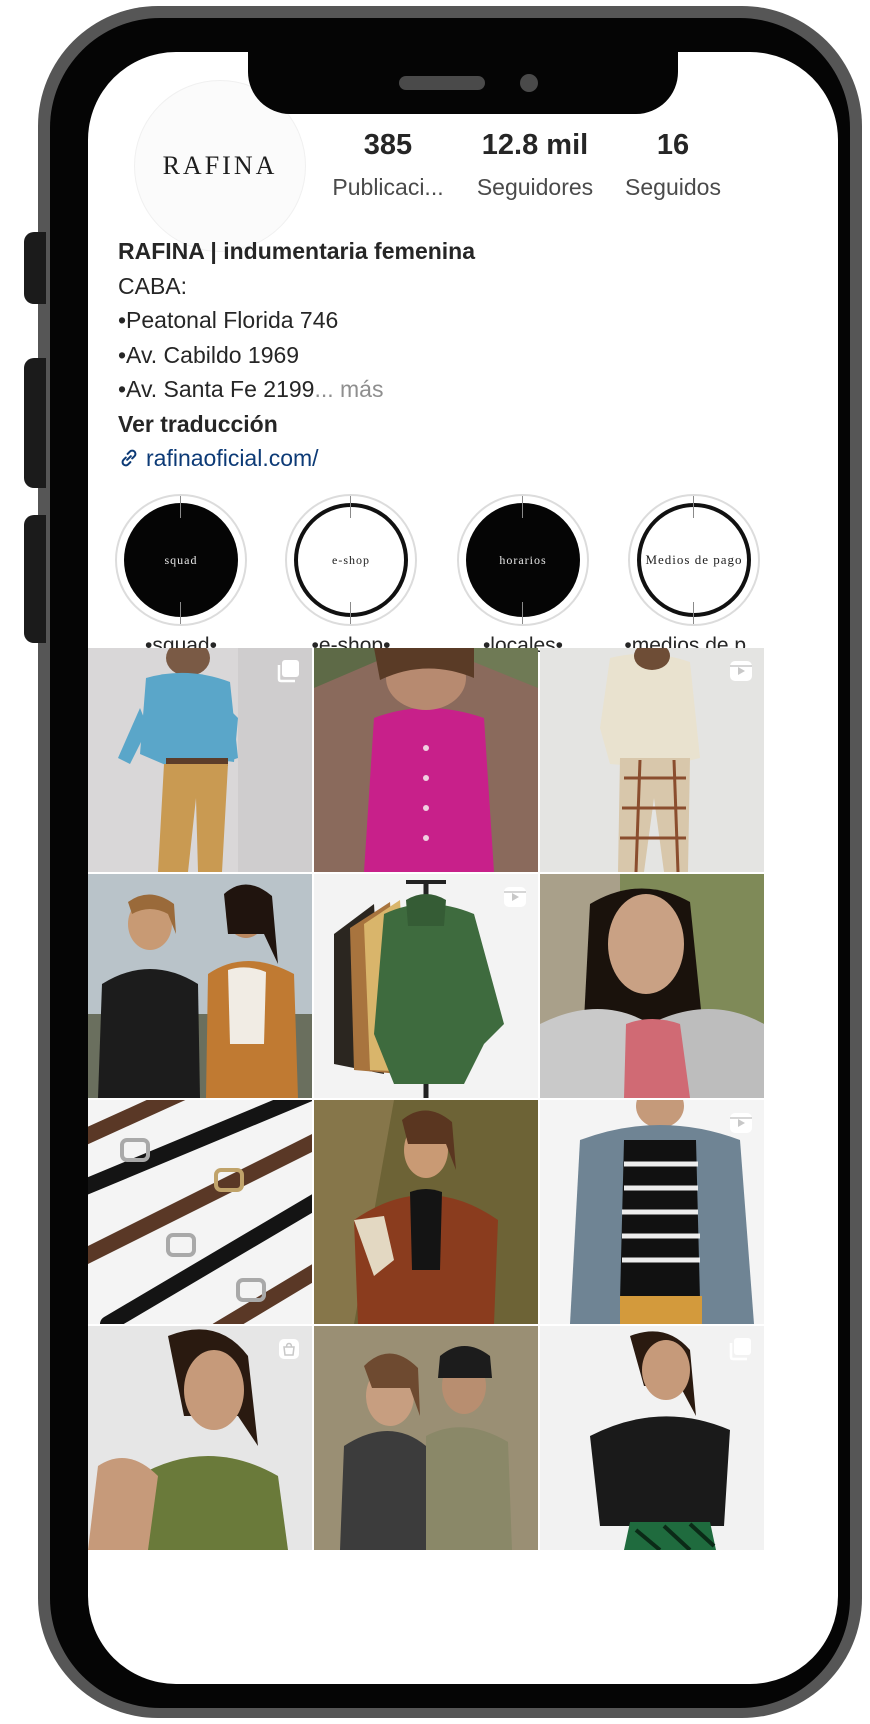 The width and height of the screenshot is (870, 1724). I want to click on avatar-logo: RAFINA, so click(220, 165).